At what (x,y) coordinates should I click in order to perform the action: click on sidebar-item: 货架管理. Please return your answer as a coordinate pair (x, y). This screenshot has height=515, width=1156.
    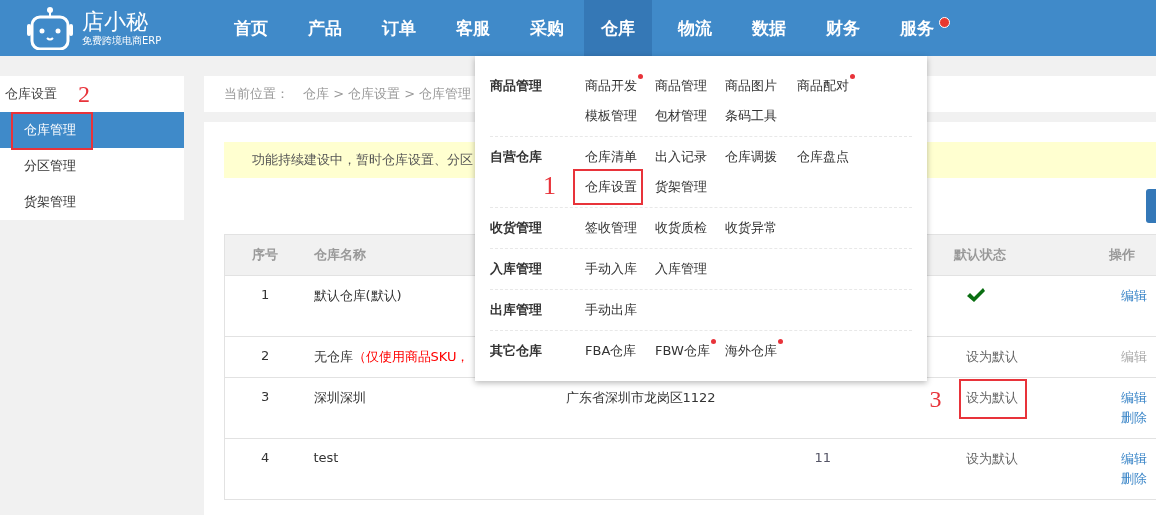
    Looking at the image, I should click on (92, 202).